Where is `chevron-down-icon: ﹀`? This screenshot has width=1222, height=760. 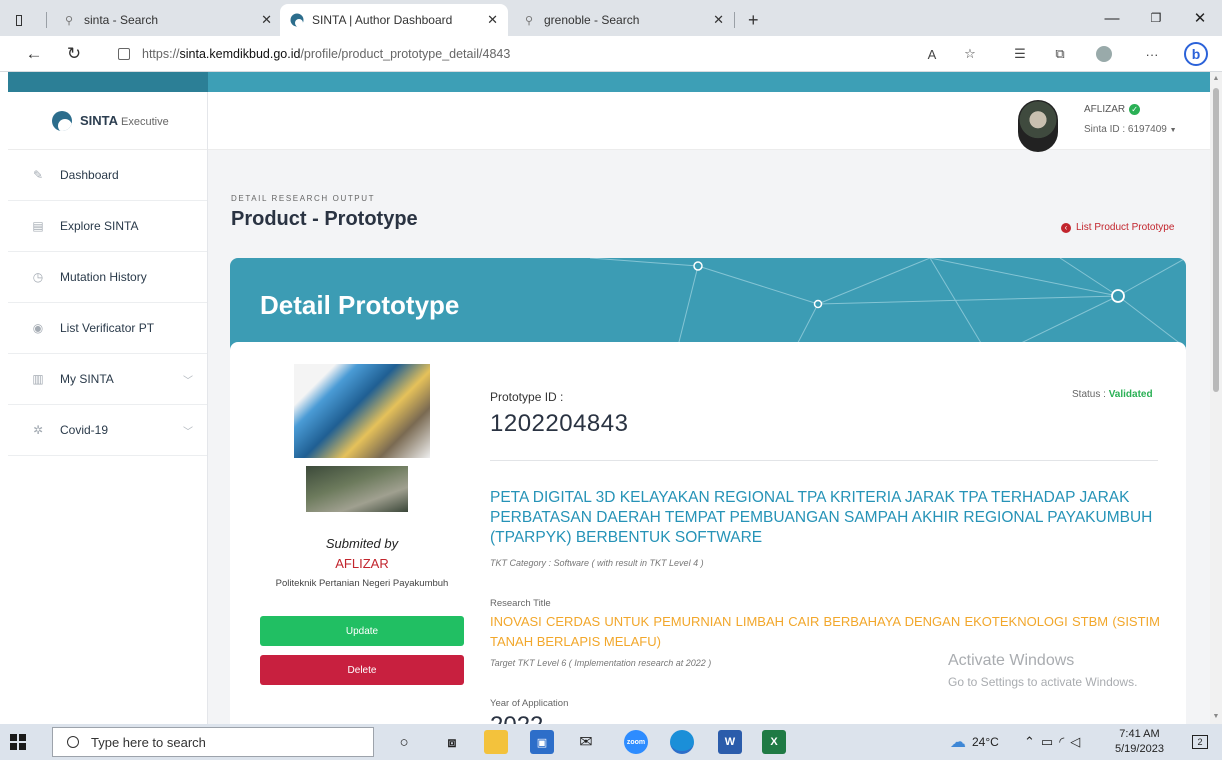 chevron-down-icon: ﹀ is located at coordinates (188, 432).